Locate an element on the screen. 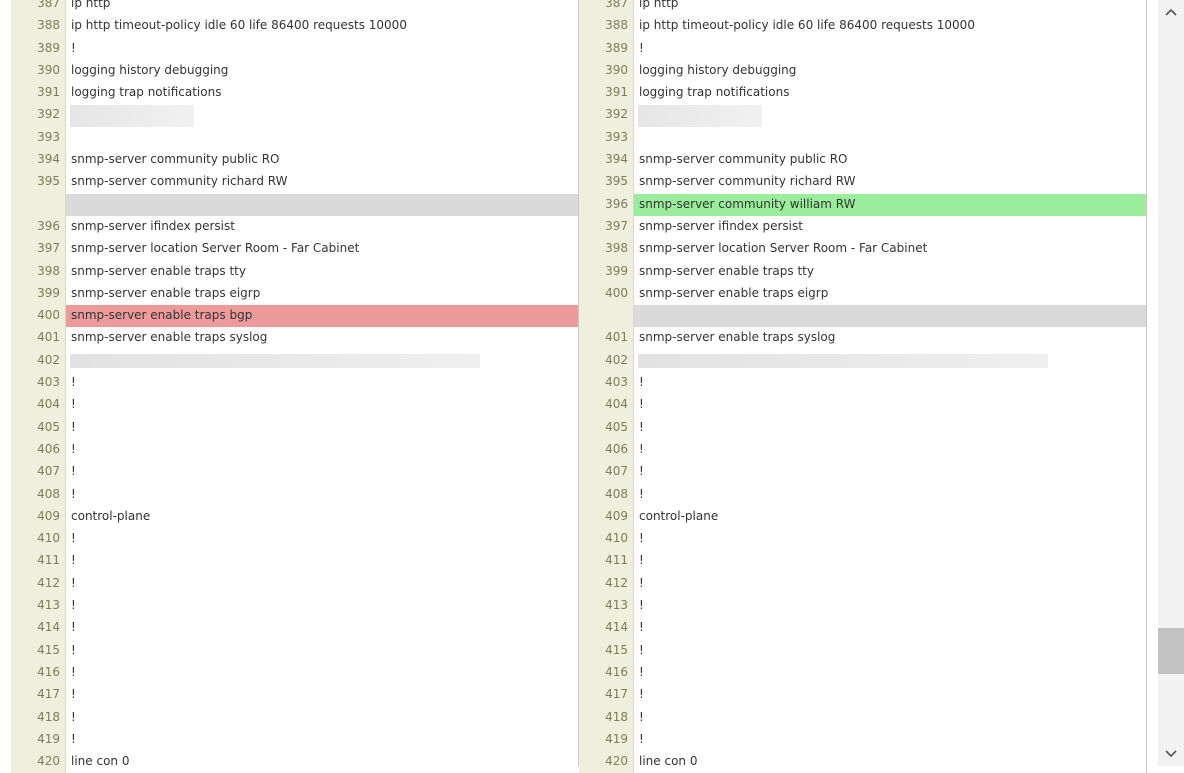 This screenshot has height=773, width=1184. left-diff-row: 412! is located at coordinates (294, 584).